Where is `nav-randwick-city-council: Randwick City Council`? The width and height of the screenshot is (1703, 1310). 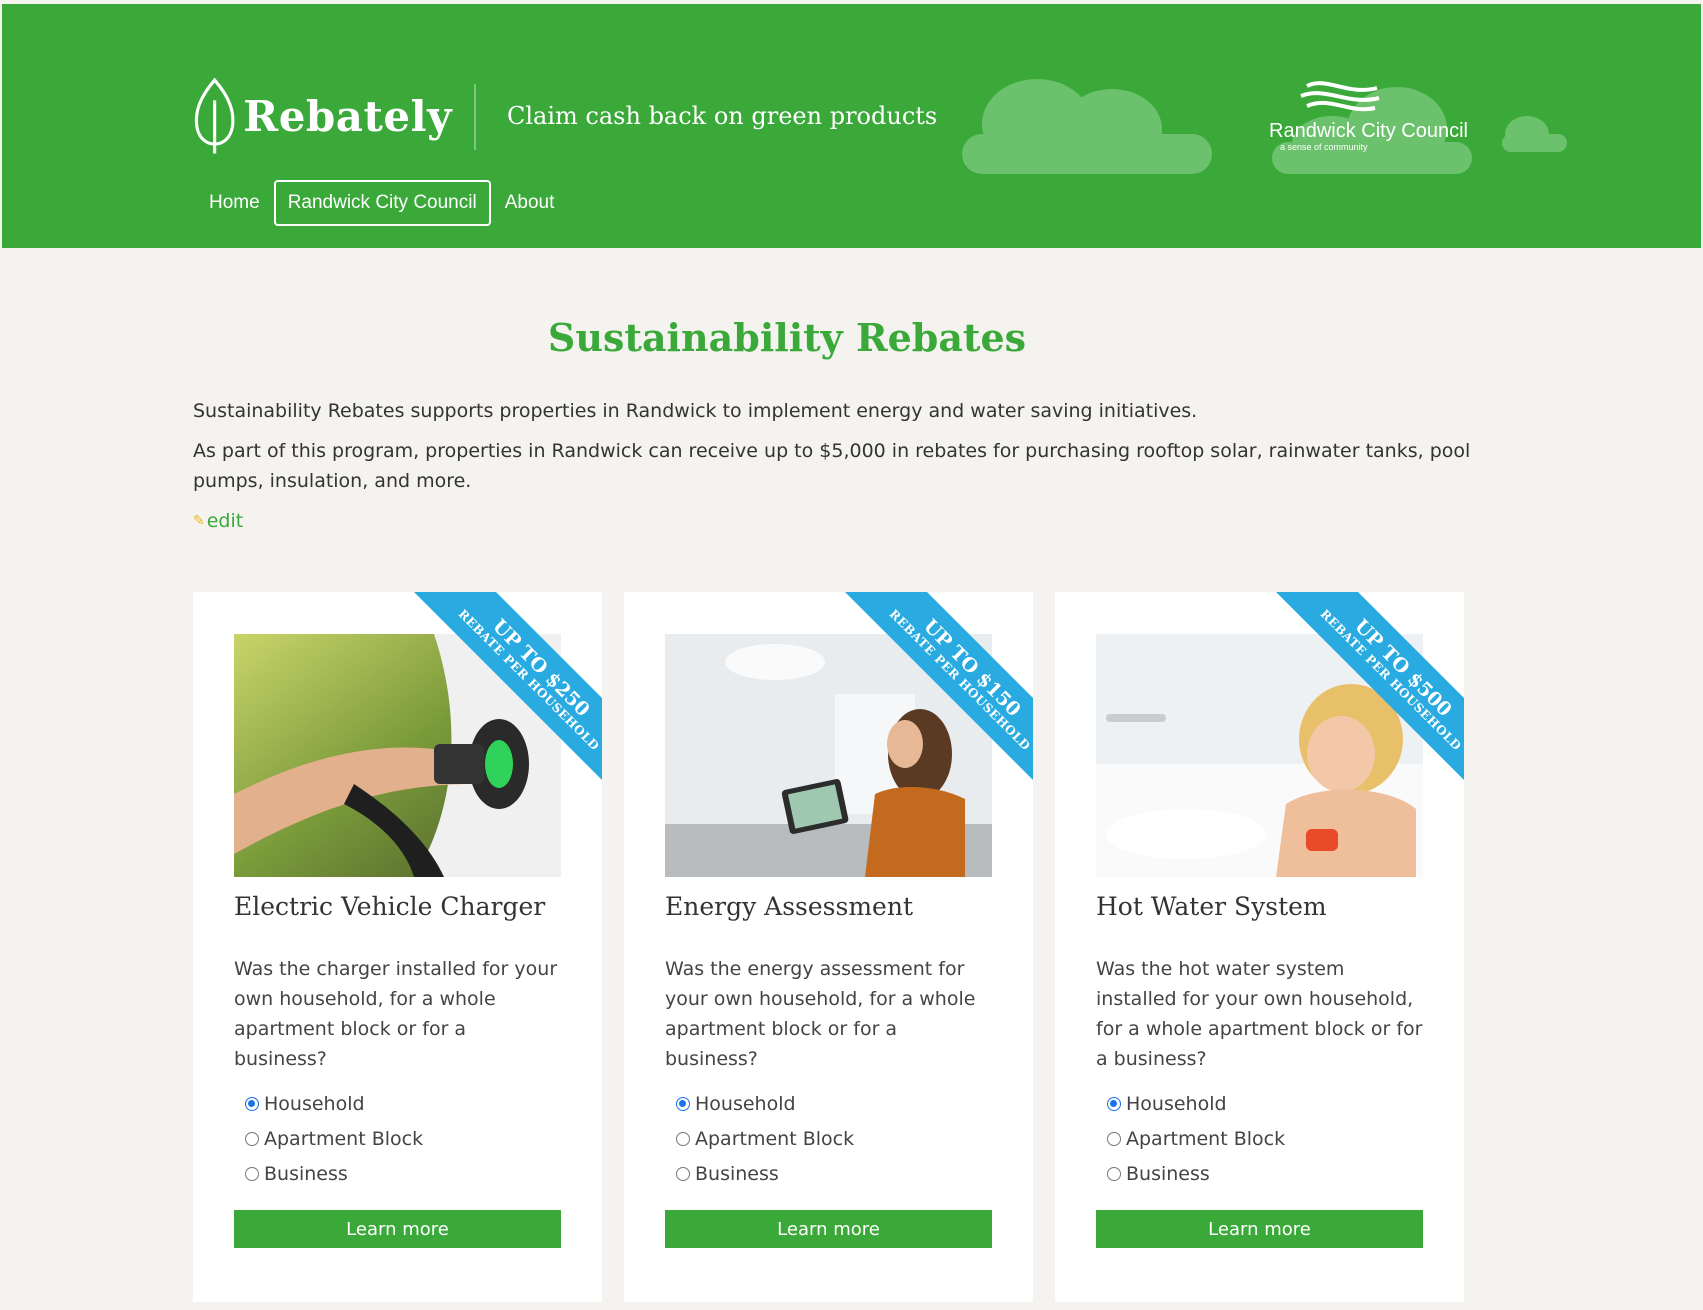
nav-randwick-city-council: Randwick City Council is located at coordinates (382, 203).